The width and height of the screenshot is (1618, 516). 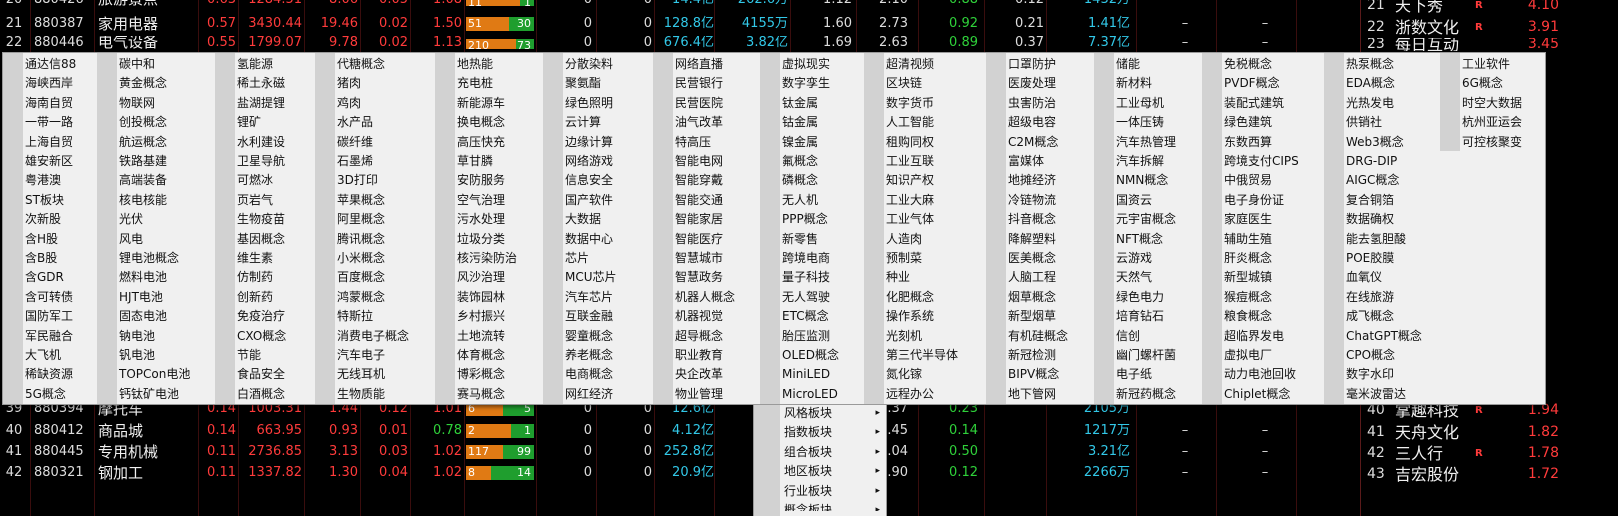 What do you see at coordinates (1038, 336) in the screenshot?
I see `concept-menu-item: 有机硅概念` at bounding box center [1038, 336].